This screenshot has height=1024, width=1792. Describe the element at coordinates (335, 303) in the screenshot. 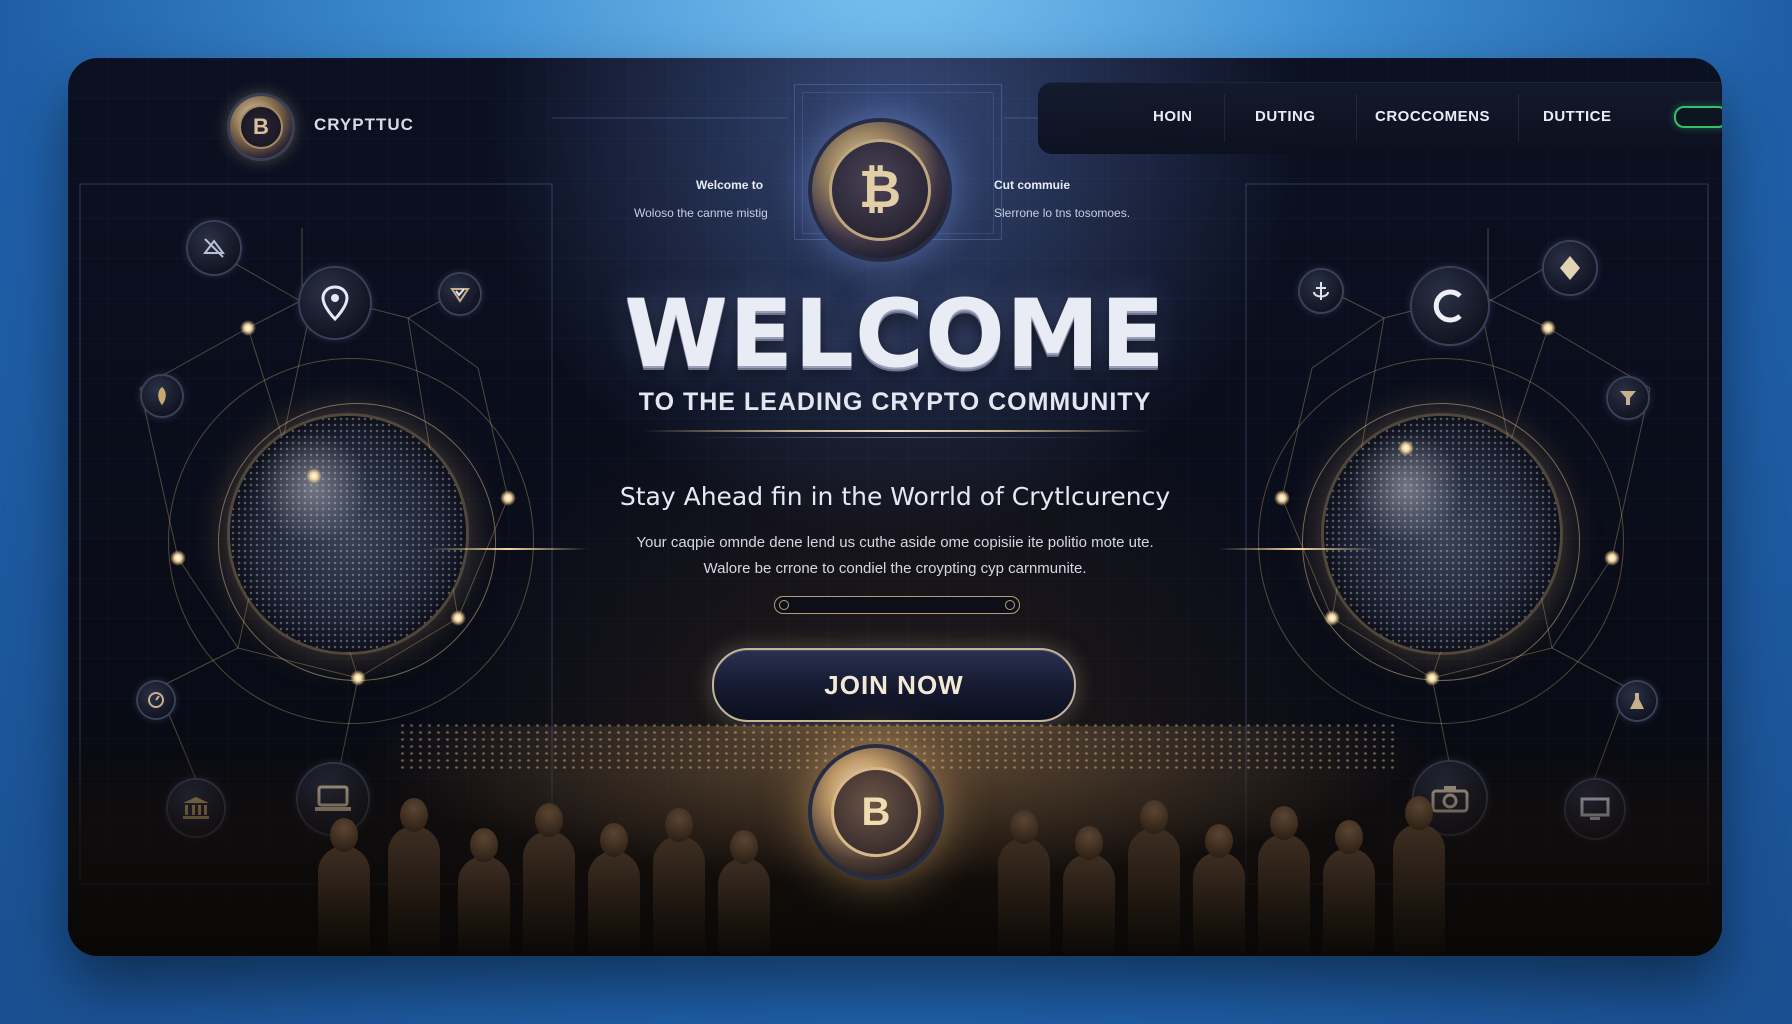

I see `location-pin-icon` at that location.